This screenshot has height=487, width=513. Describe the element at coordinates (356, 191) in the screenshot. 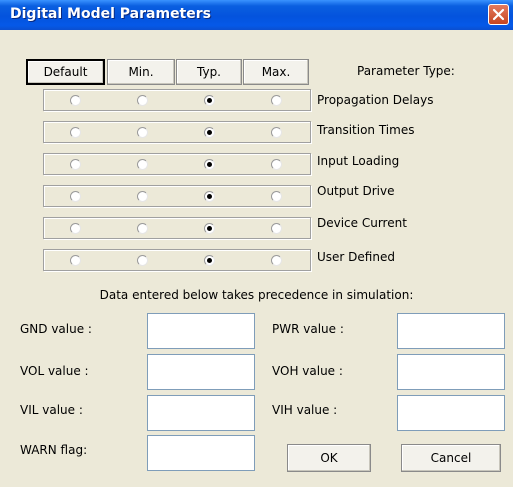

I see `param-label-output-drive: Output Drive` at that location.